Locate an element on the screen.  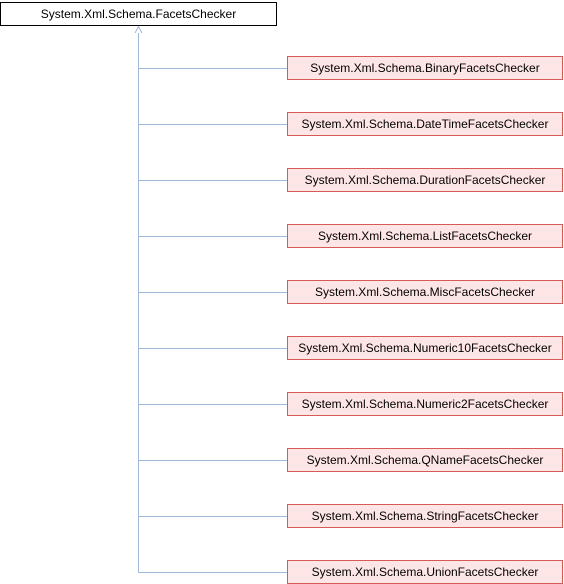
derived-class-label: System.Xml.Schema.QNameFacetsChecker is located at coordinates (425, 460).